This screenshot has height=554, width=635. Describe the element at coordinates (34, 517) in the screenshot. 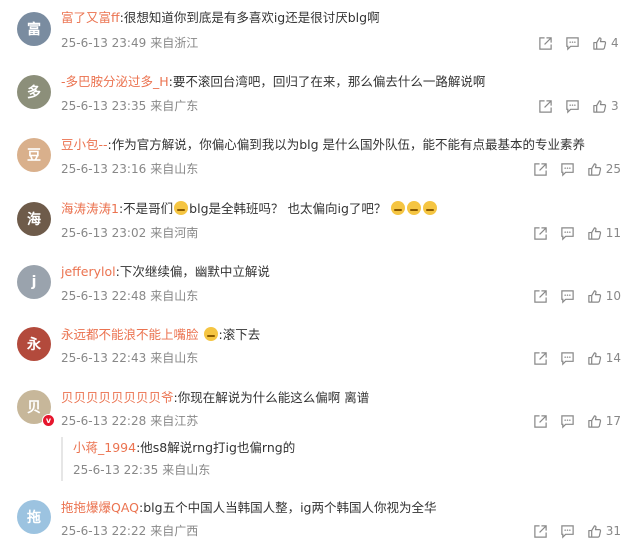

I see `avatar: 拖` at that location.